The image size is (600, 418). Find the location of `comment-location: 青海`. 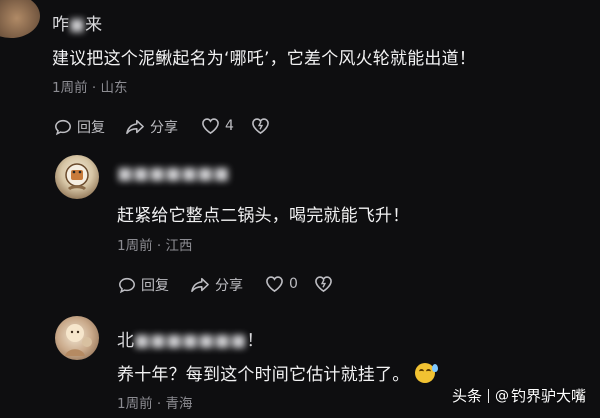

comment-location: 青海 is located at coordinates (179, 404).